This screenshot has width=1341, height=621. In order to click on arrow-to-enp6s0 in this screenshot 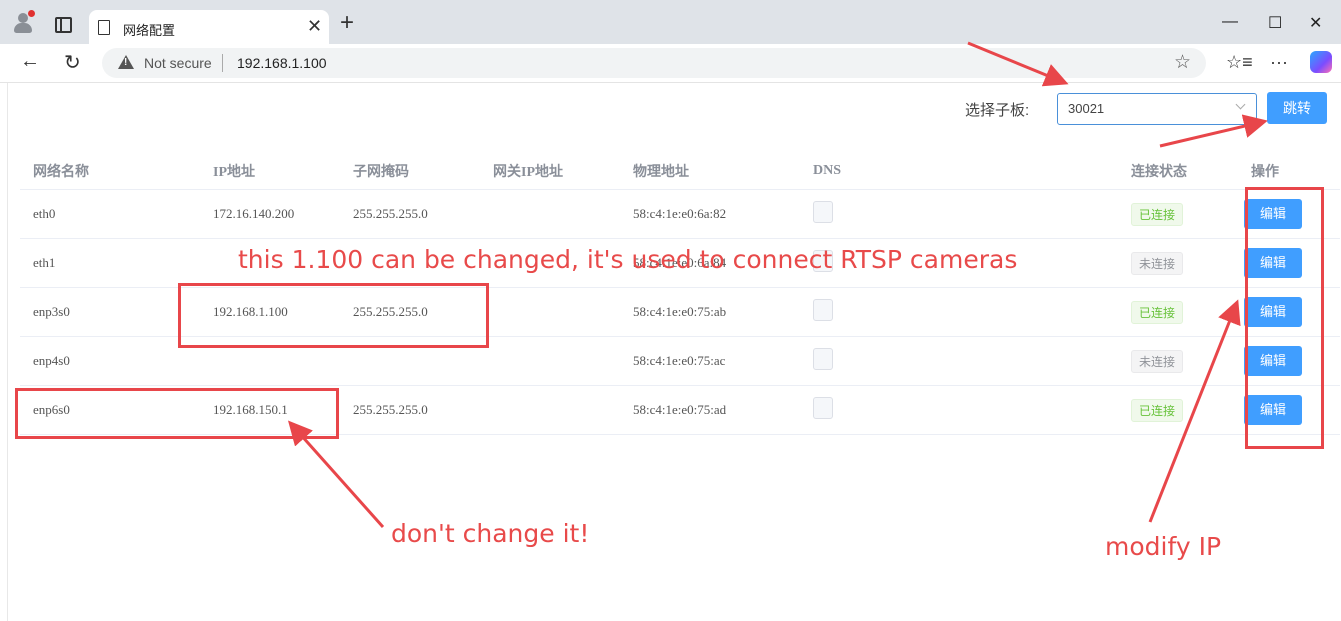, I will do `click(336, 474)`.